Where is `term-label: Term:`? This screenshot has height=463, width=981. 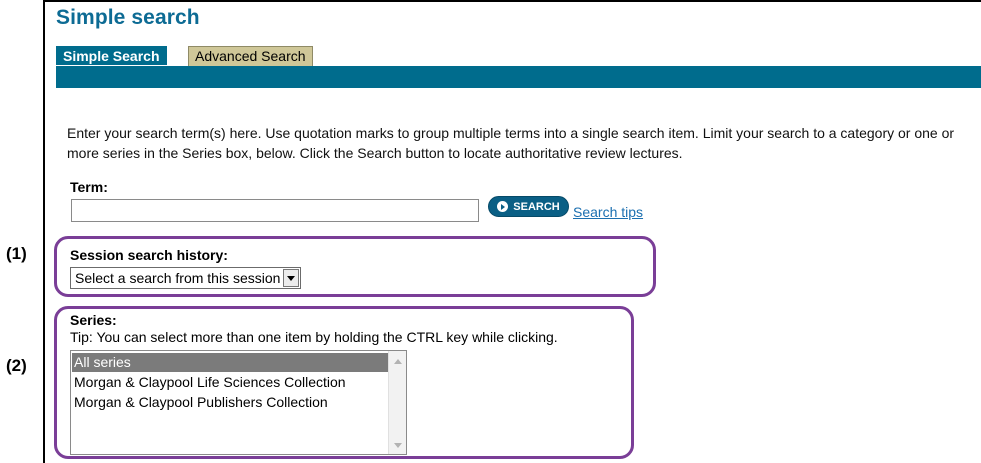 term-label: Term: is located at coordinates (89, 187).